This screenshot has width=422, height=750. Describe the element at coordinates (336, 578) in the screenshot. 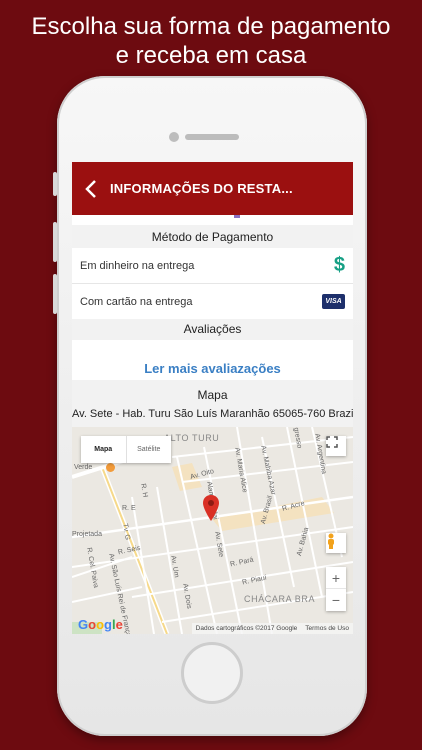

I see `zoom-in-button: +` at that location.